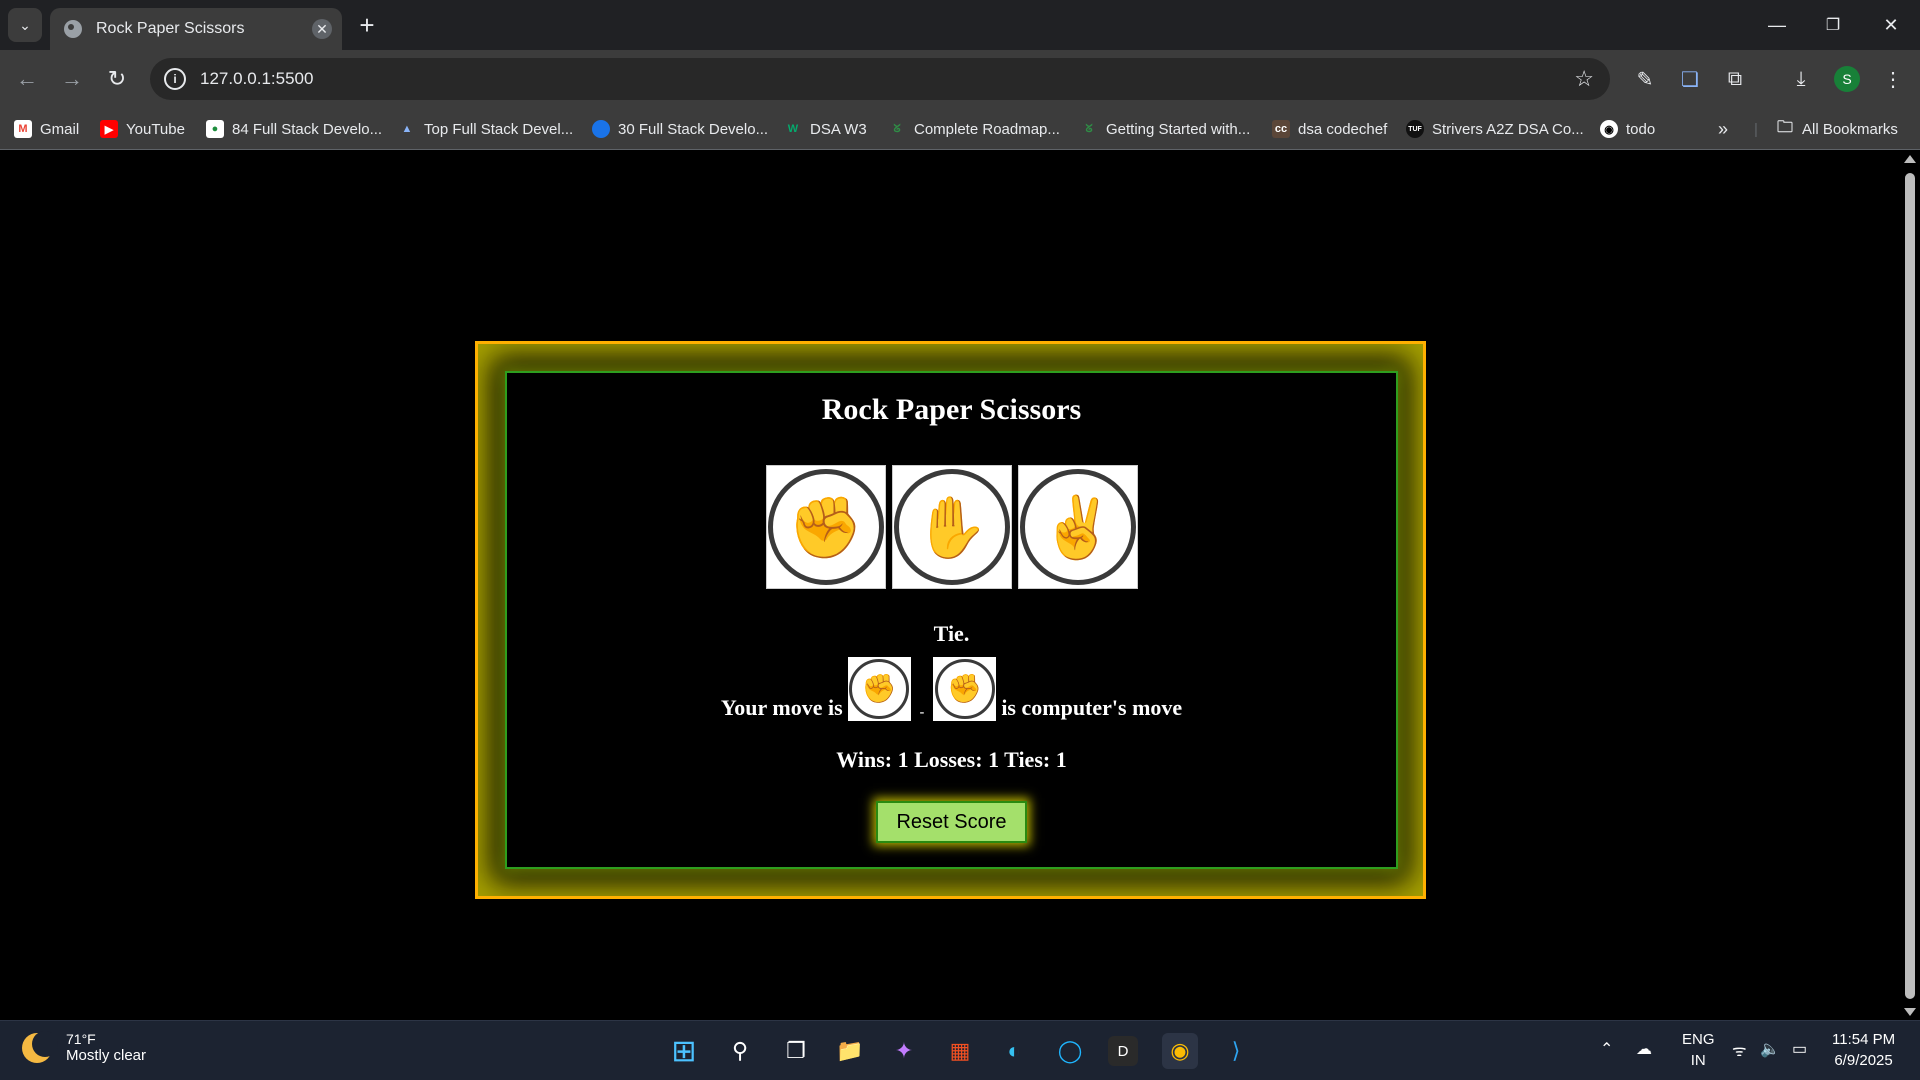 Image resolution: width=1920 pixels, height=1080 pixels. Describe the element at coordinates (1910, 1012) in the screenshot. I see `scroll-down-arrow-icon` at that location.